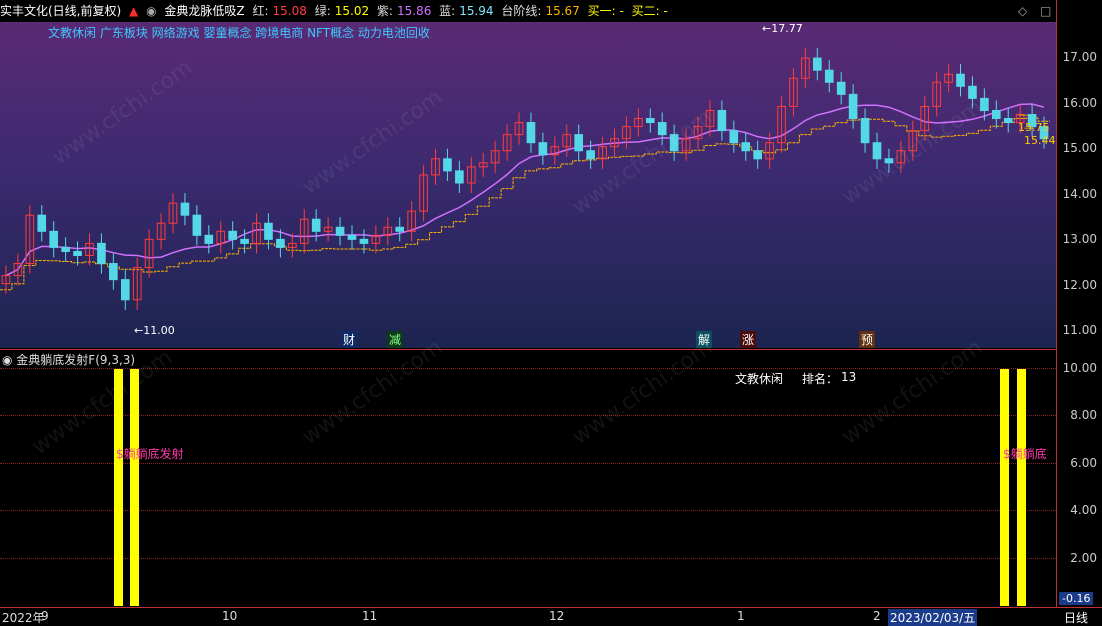  I want to click on period-label: 日线, so click(1076, 617).